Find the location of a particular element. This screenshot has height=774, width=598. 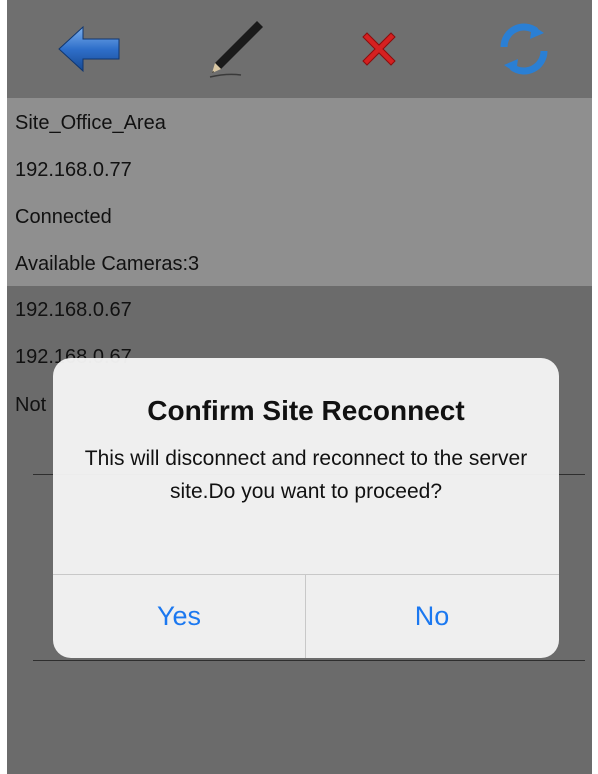

dialog-title: Confirm Site Reconnect is located at coordinates (306, 410).